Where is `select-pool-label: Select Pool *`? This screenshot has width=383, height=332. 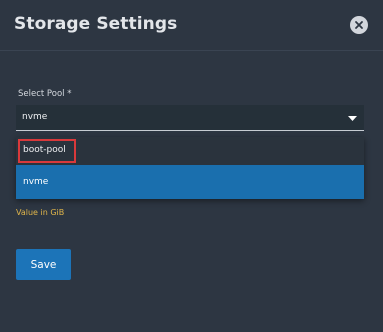
select-pool-label: Select Pool * is located at coordinates (45, 94).